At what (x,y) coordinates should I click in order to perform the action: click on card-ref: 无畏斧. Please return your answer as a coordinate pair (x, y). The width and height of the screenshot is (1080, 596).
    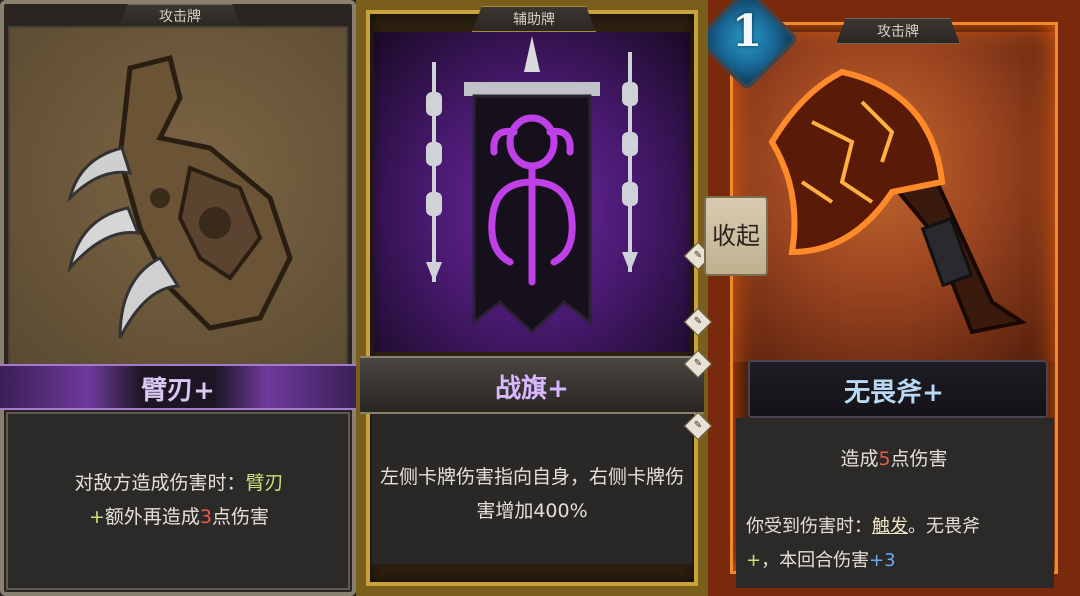
    Looking at the image, I should click on (953, 526).